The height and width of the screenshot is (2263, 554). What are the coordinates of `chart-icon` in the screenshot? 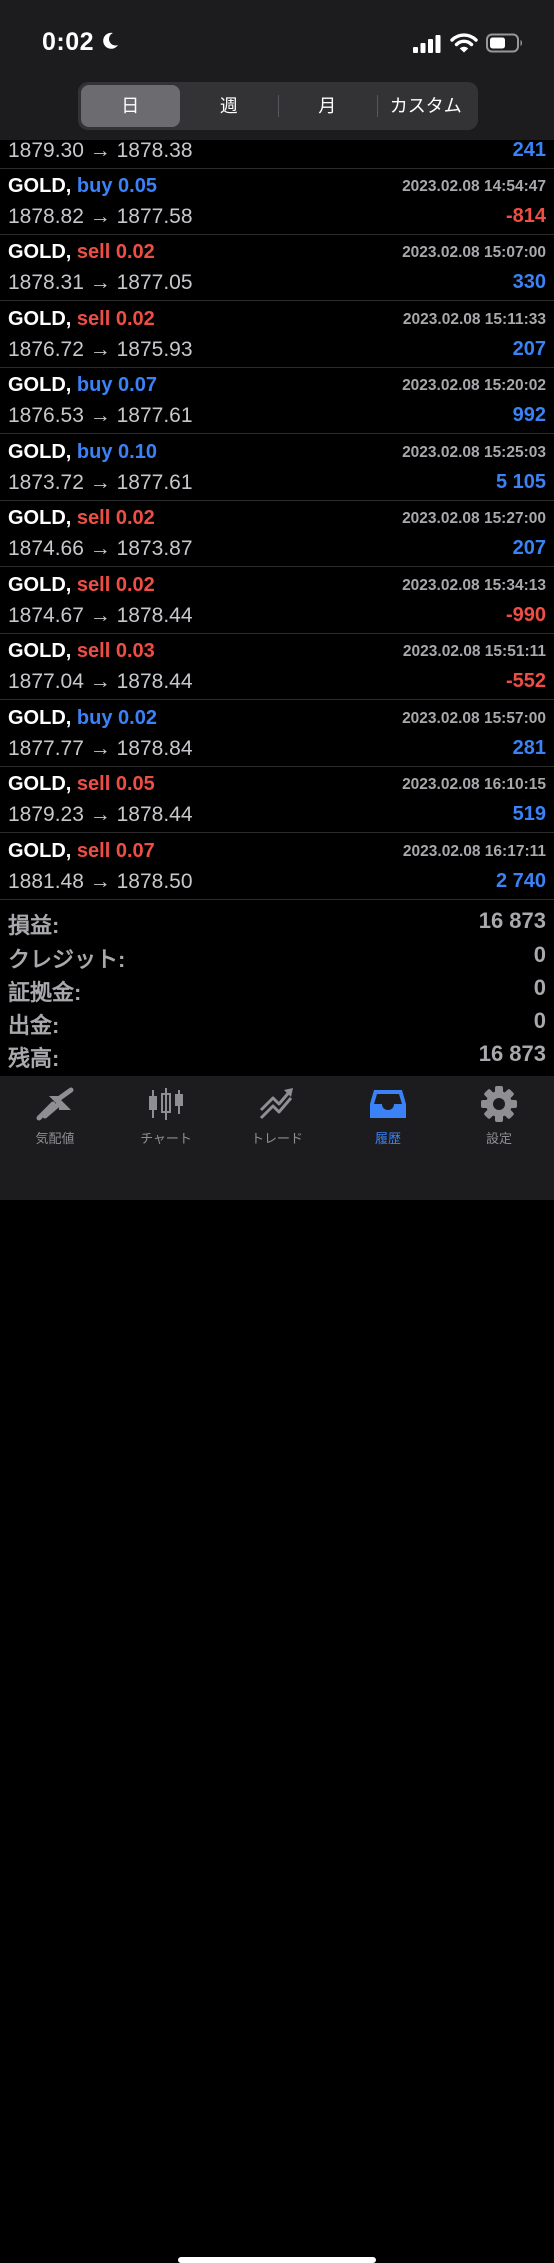 It's located at (166, 1104).